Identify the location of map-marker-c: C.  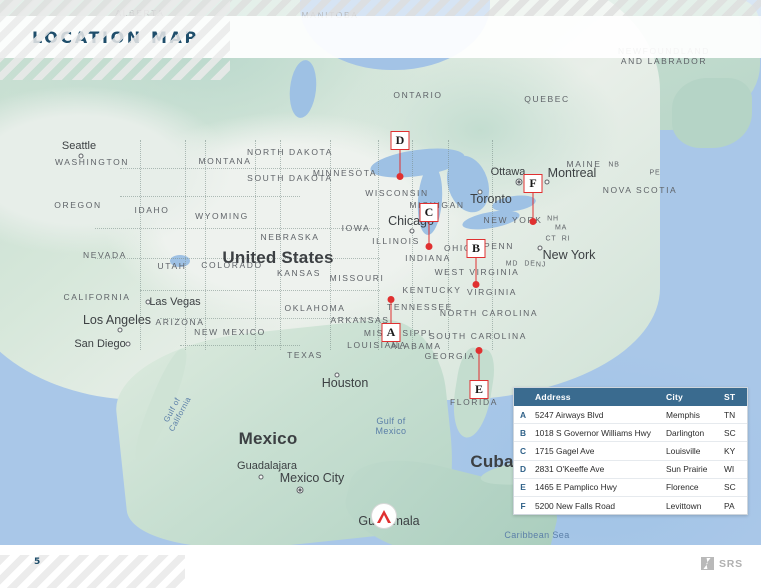
(429, 226).